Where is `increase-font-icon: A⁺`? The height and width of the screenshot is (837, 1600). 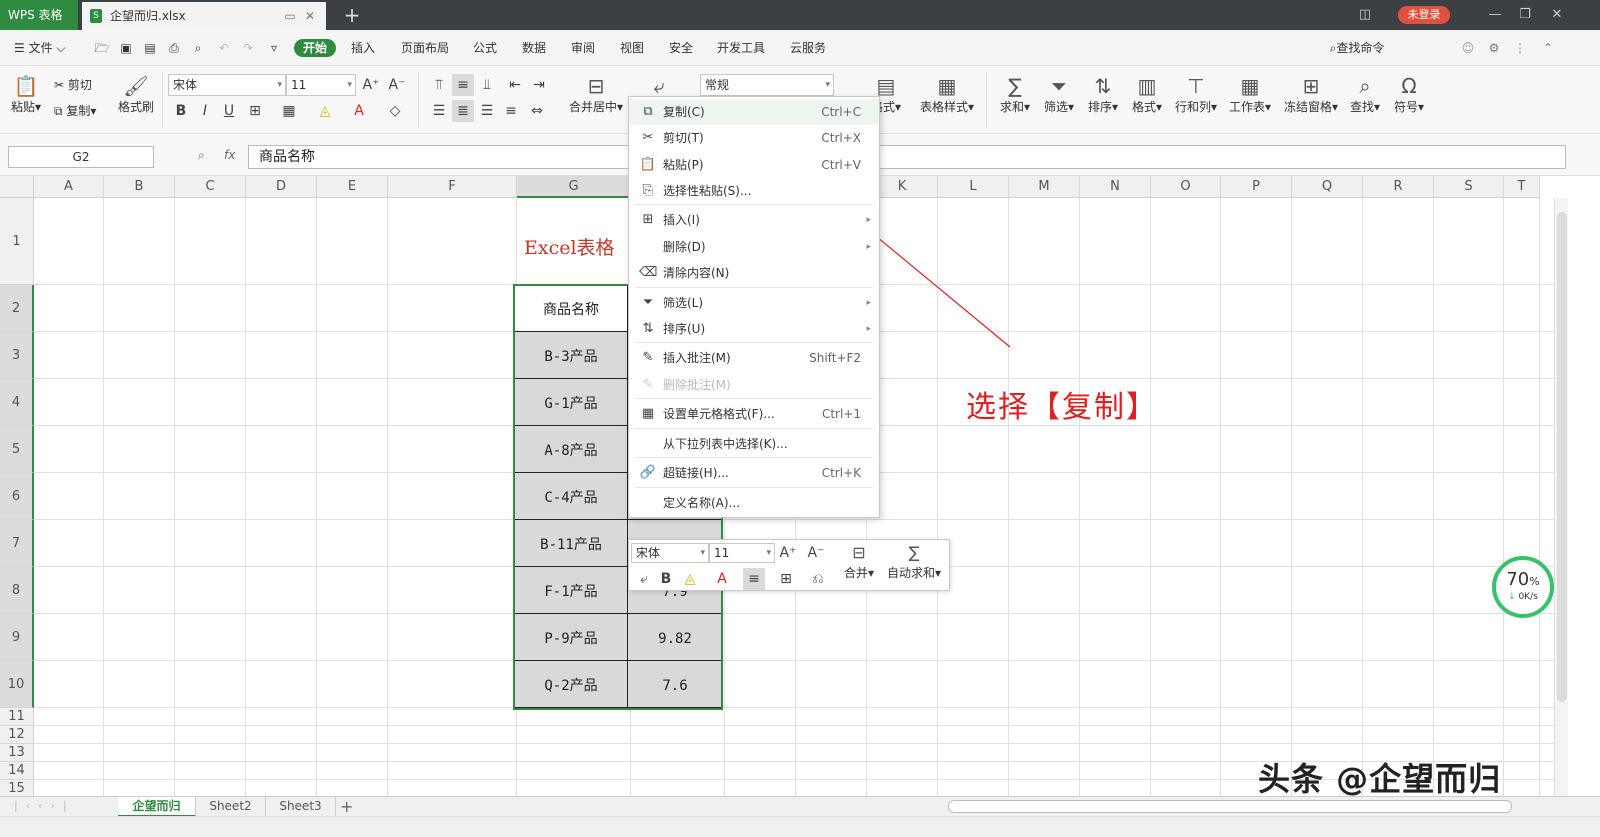 increase-font-icon: A⁺ is located at coordinates (371, 85).